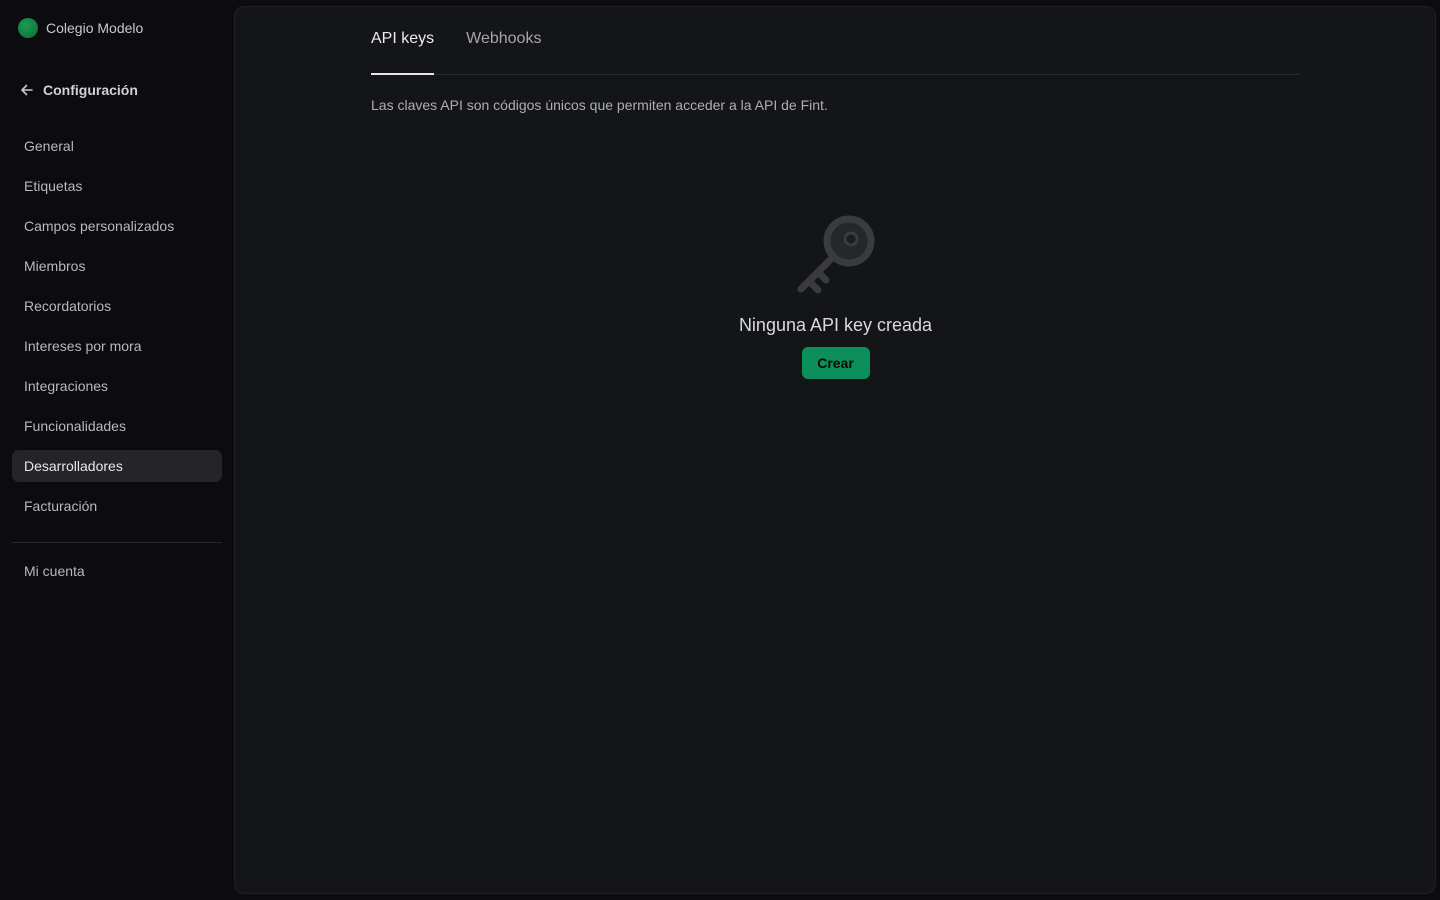  I want to click on org-switcher: Colegio Modelo, so click(80, 28).